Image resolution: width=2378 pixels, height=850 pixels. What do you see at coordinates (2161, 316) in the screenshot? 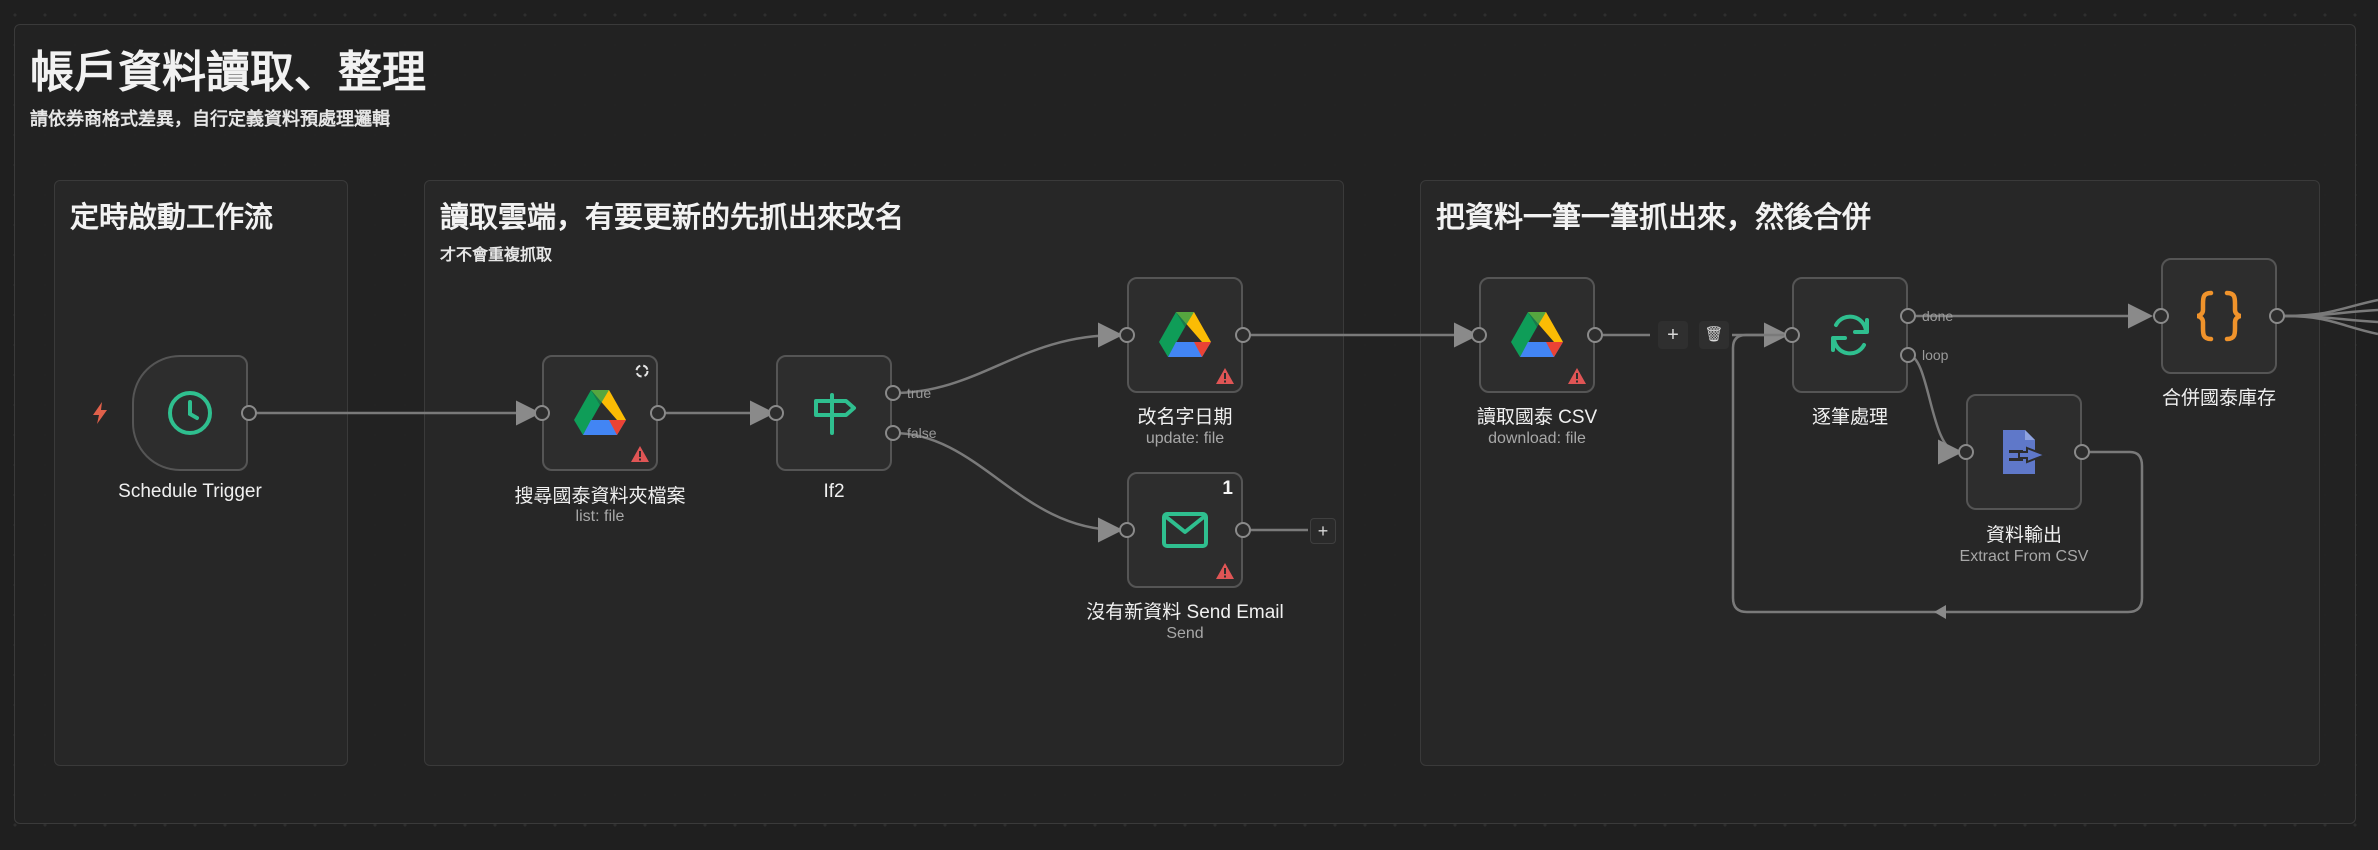
I see `merge-input-port` at bounding box center [2161, 316].